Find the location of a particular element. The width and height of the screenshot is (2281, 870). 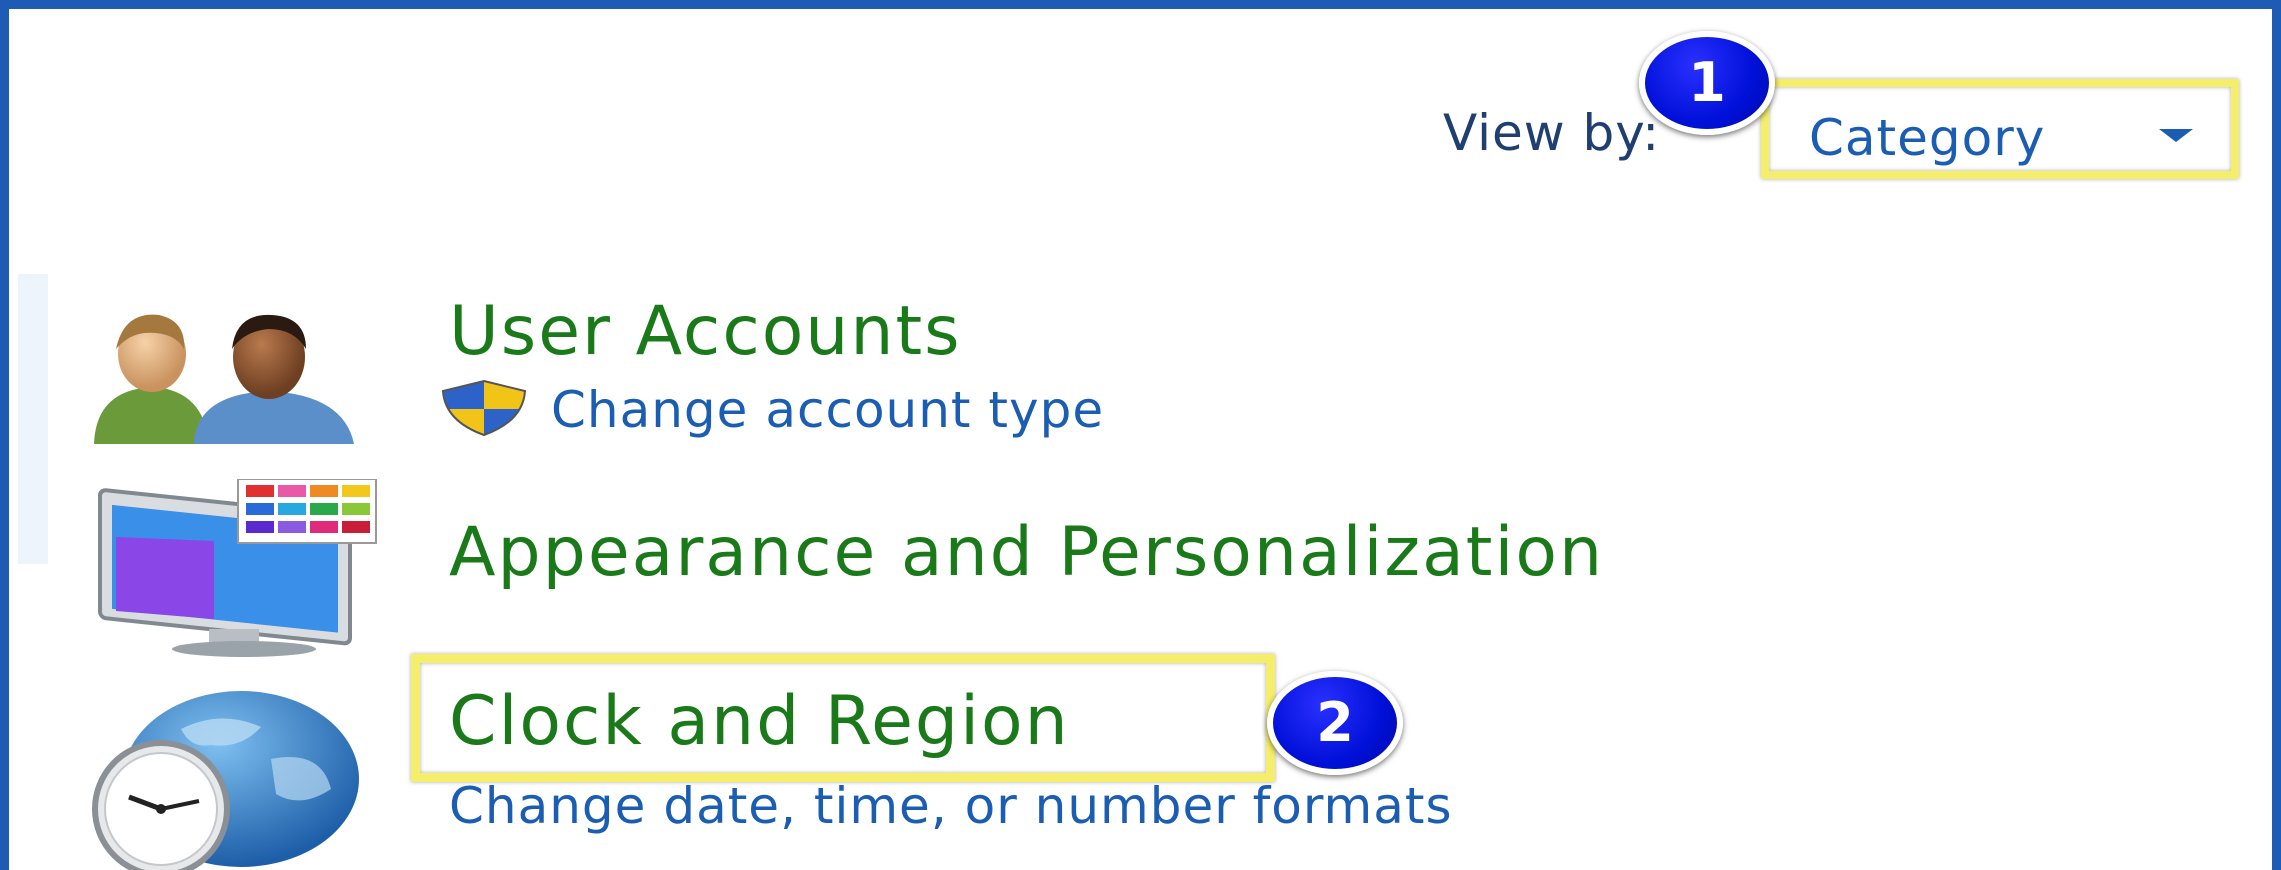

view-by-dropdown: Category is located at coordinates (2000, 129).